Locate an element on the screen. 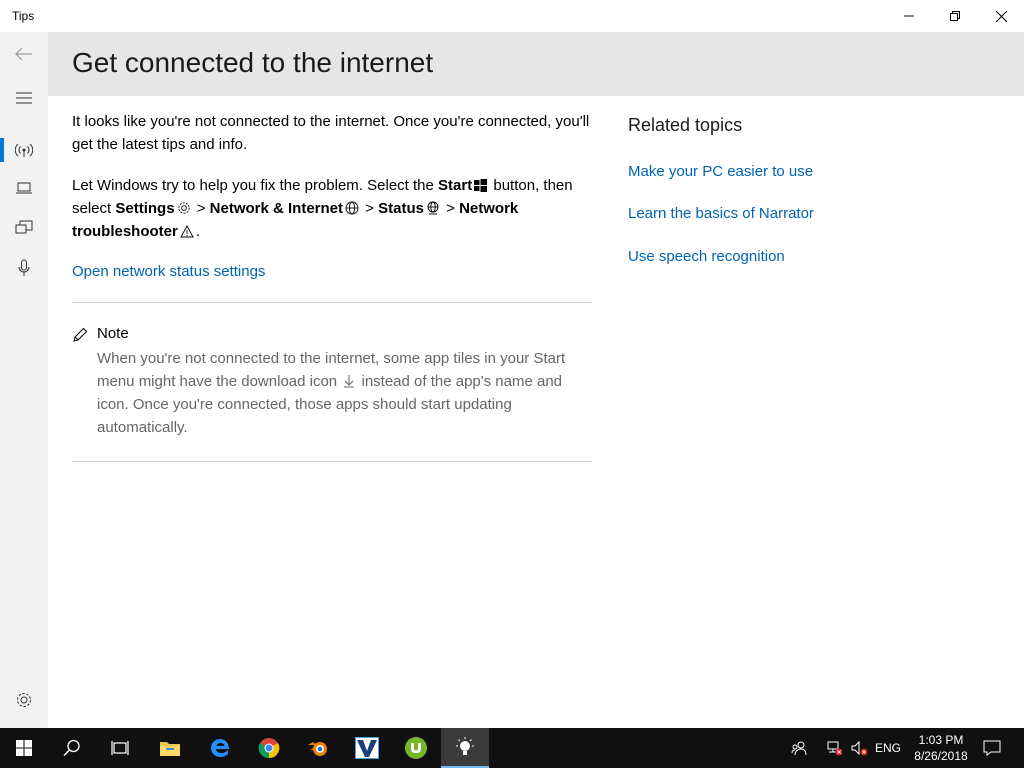 This screenshot has width=1024, height=768. network-disconnected-icon is located at coordinates (835, 748).